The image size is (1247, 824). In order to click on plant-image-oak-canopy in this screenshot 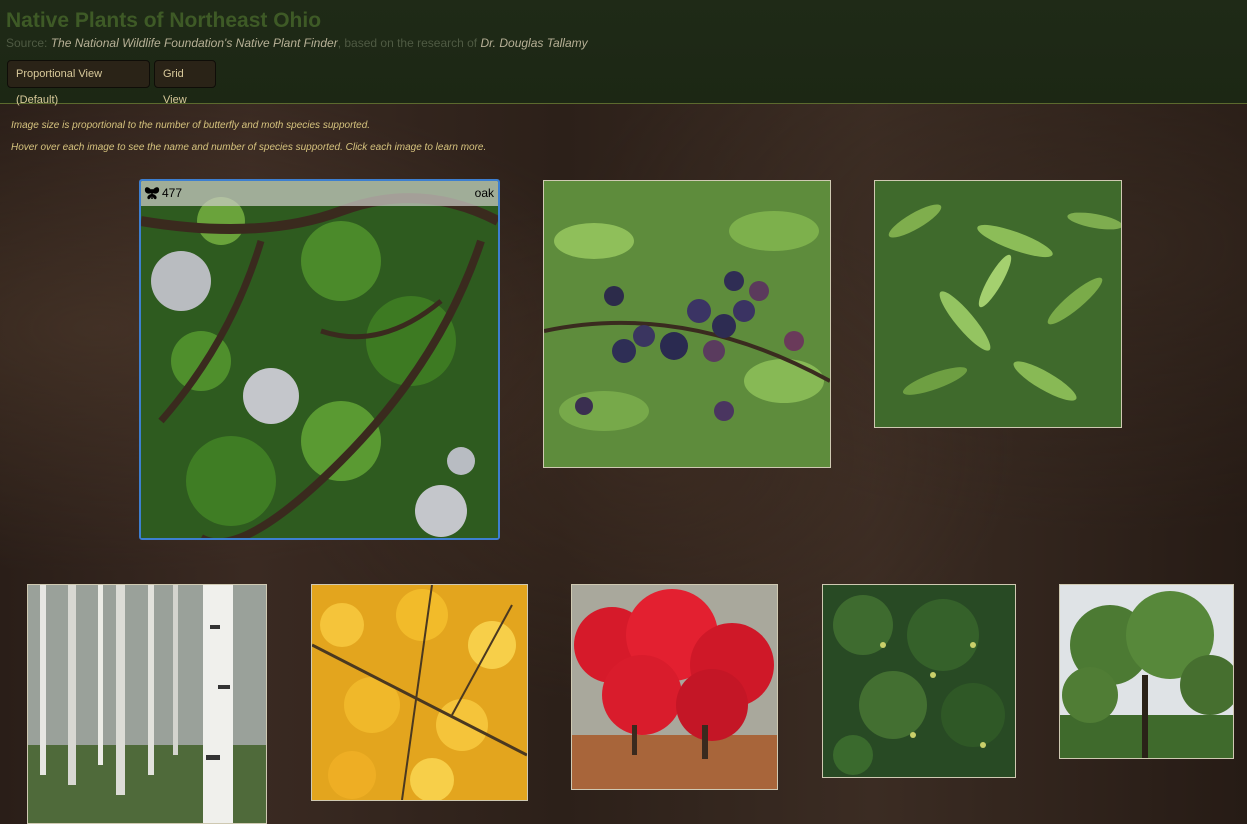, I will do `click(319, 359)`.